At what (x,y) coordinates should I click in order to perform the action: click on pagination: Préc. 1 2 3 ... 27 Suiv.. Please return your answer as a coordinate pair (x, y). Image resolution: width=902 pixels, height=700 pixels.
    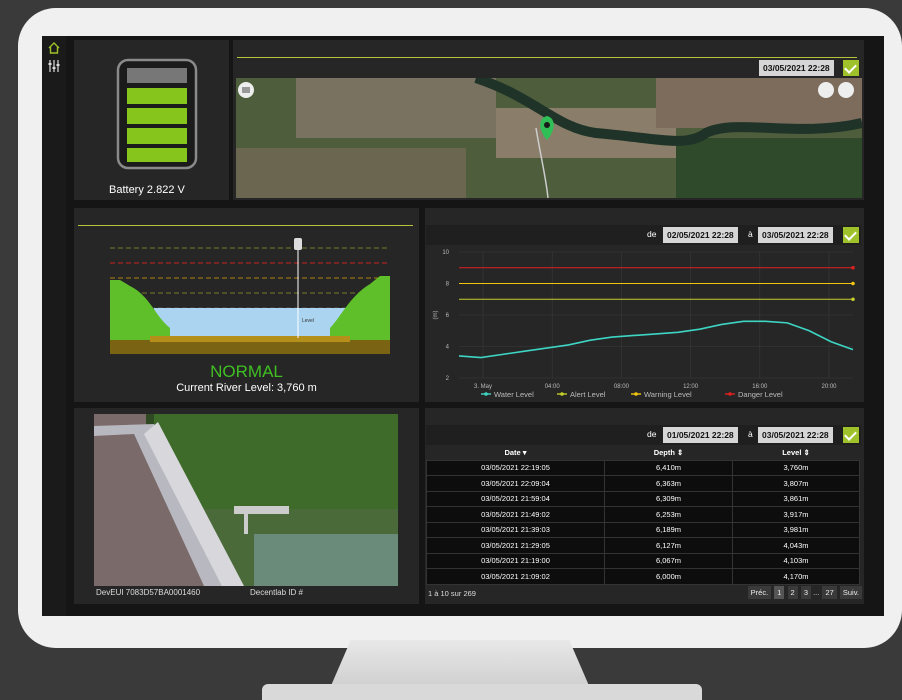
    Looking at the image, I should click on (804, 592).